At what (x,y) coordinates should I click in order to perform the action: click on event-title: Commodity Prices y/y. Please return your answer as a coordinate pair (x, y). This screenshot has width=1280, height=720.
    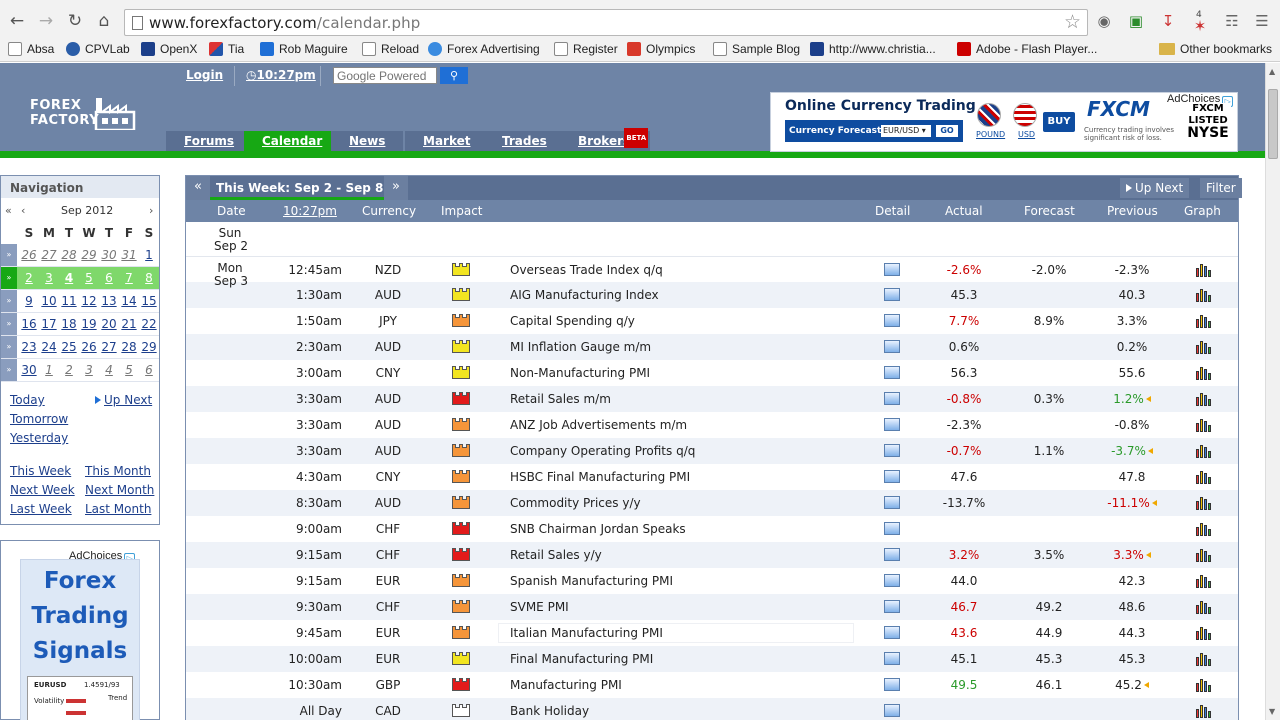
    Looking at the image, I should click on (575, 503).